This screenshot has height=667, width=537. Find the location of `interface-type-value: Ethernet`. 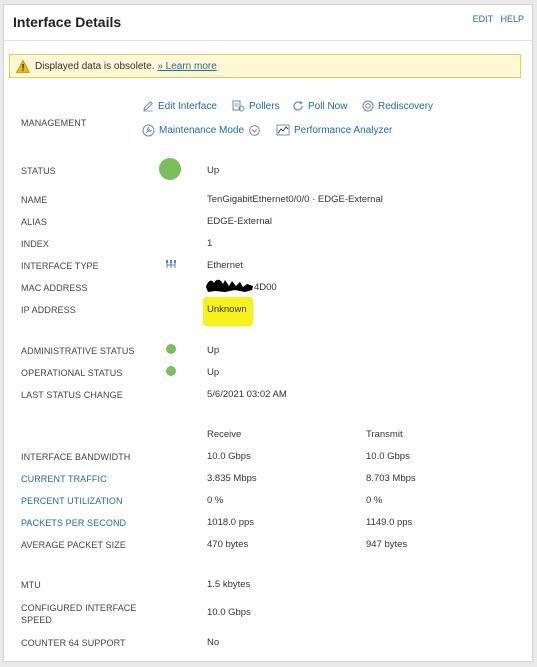

interface-type-value: Ethernet is located at coordinates (225, 265).